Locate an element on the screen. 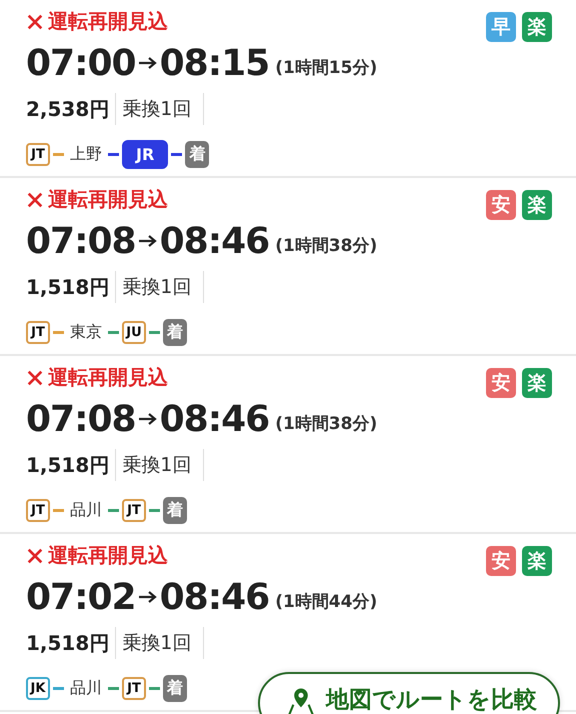 This screenshot has height=714, width=576. station-name: 東京 is located at coordinates (86, 332).